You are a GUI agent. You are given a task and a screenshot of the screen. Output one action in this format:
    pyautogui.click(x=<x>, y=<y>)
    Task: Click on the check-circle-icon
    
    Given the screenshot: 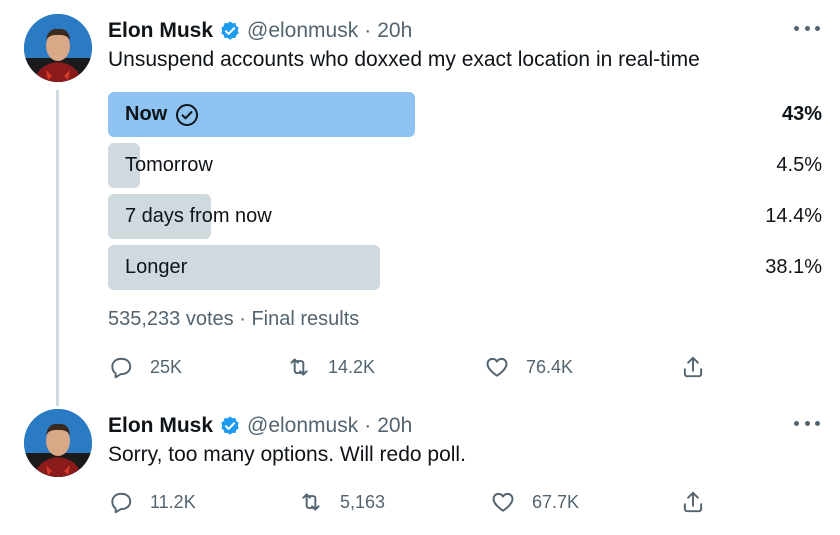 What is the action you would take?
    pyautogui.click(x=187, y=115)
    